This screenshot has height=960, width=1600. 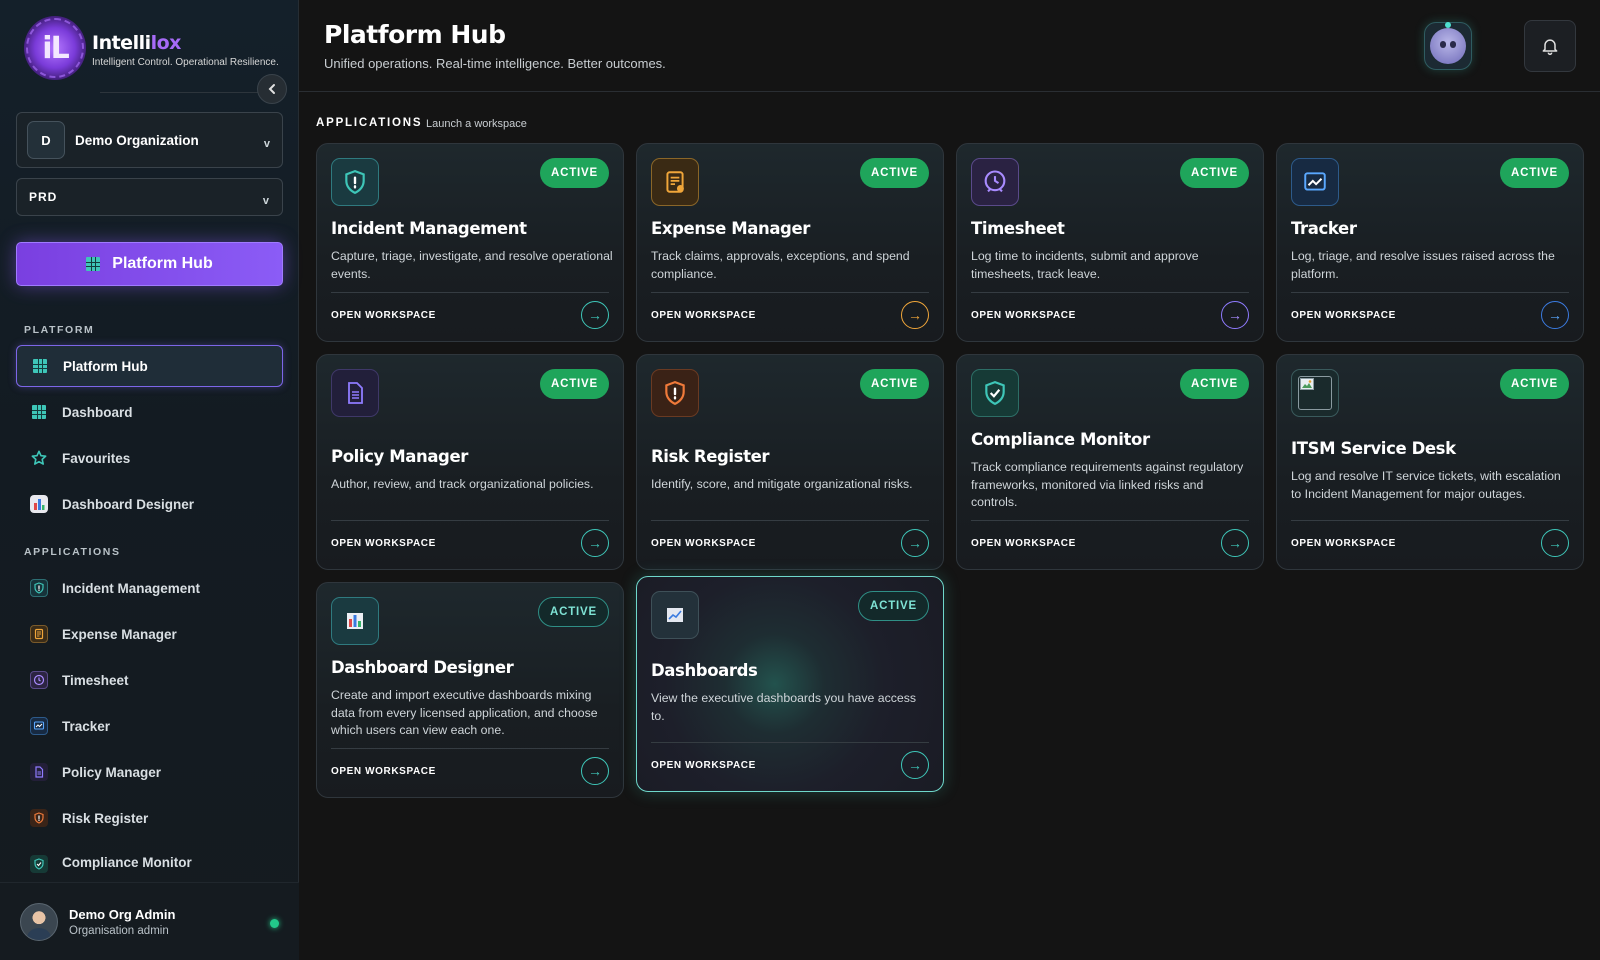 What do you see at coordinates (355, 182) in the screenshot?
I see `shield-alert-icon` at bounding box center [355, 182].